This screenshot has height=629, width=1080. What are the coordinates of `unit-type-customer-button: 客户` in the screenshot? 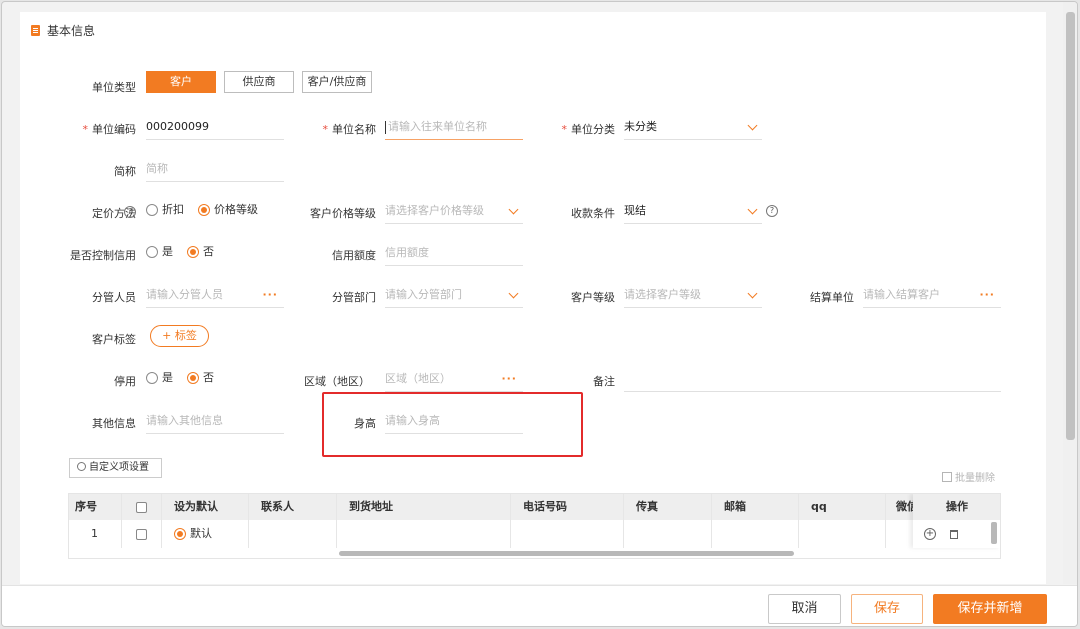 It's located at (181, 82).